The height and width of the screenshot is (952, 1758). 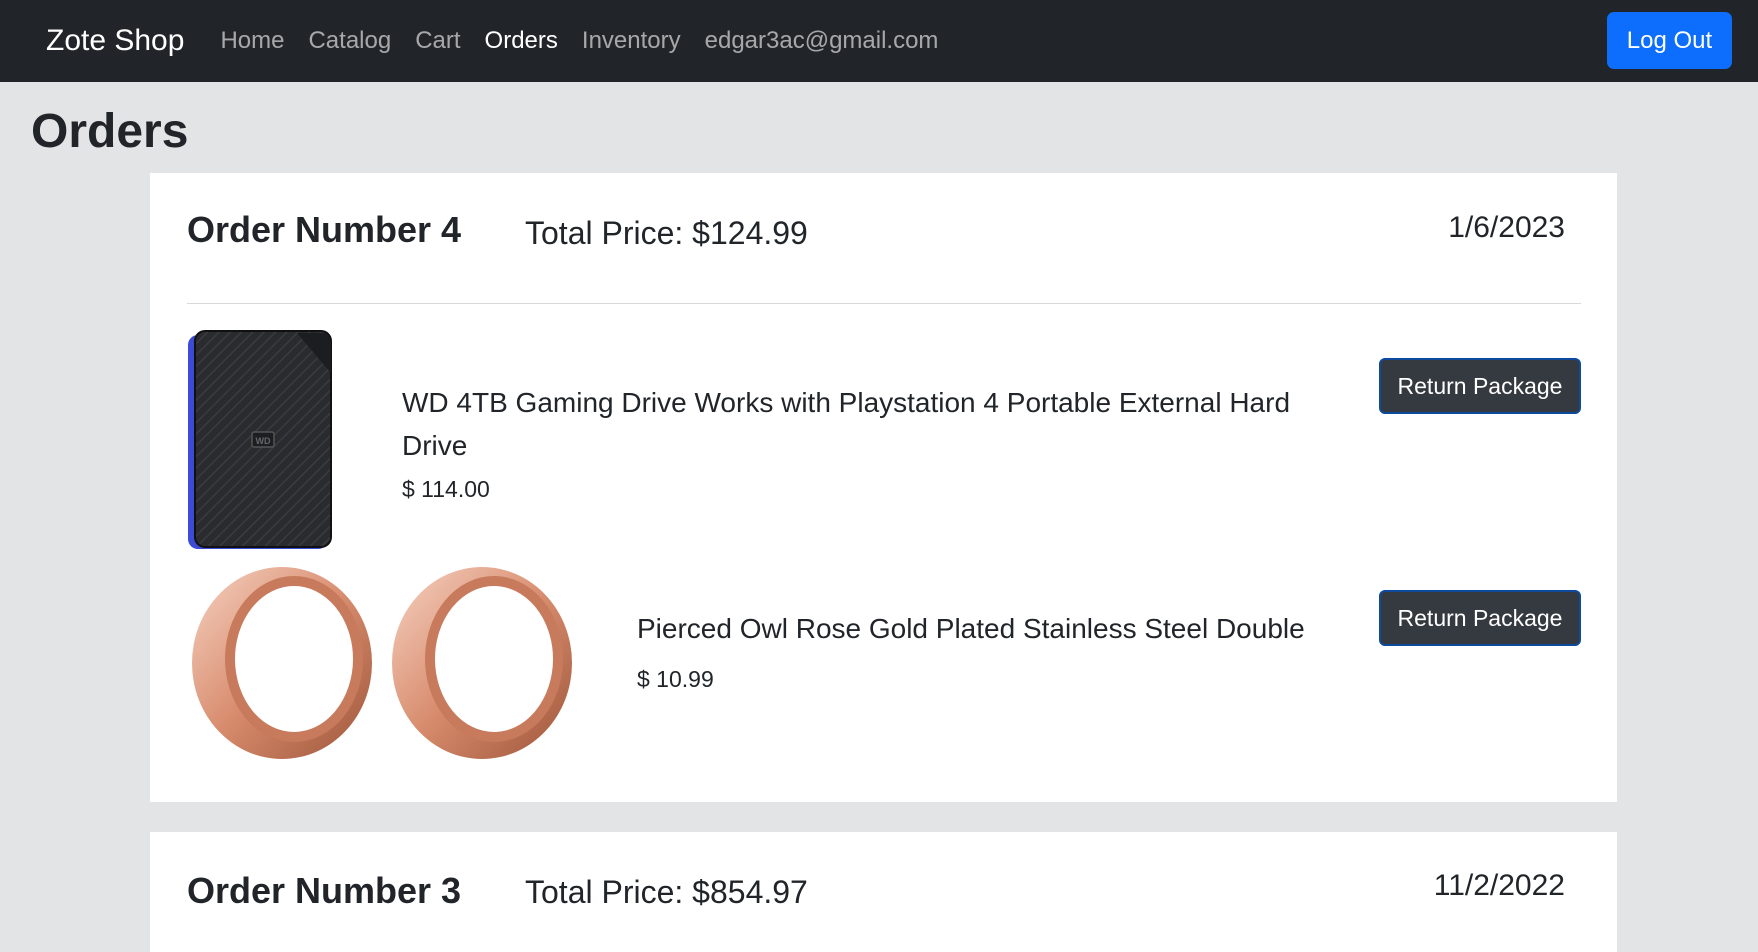 I want to click on nav-cart: Cart, so click(x=437, y=41).